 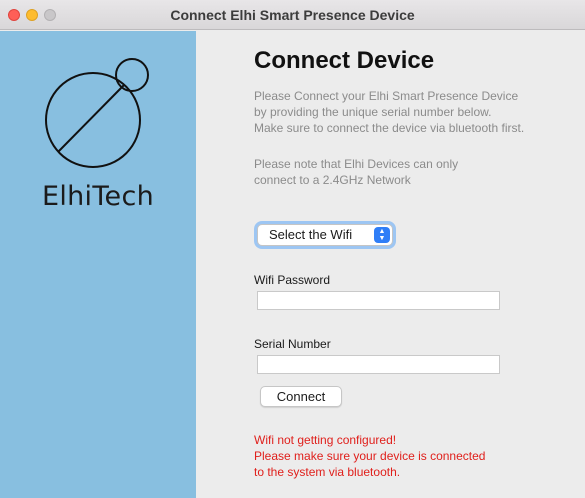 I want to click on network-note-line: Please note that Elhi Devices can only, so click(x=356, y=164).